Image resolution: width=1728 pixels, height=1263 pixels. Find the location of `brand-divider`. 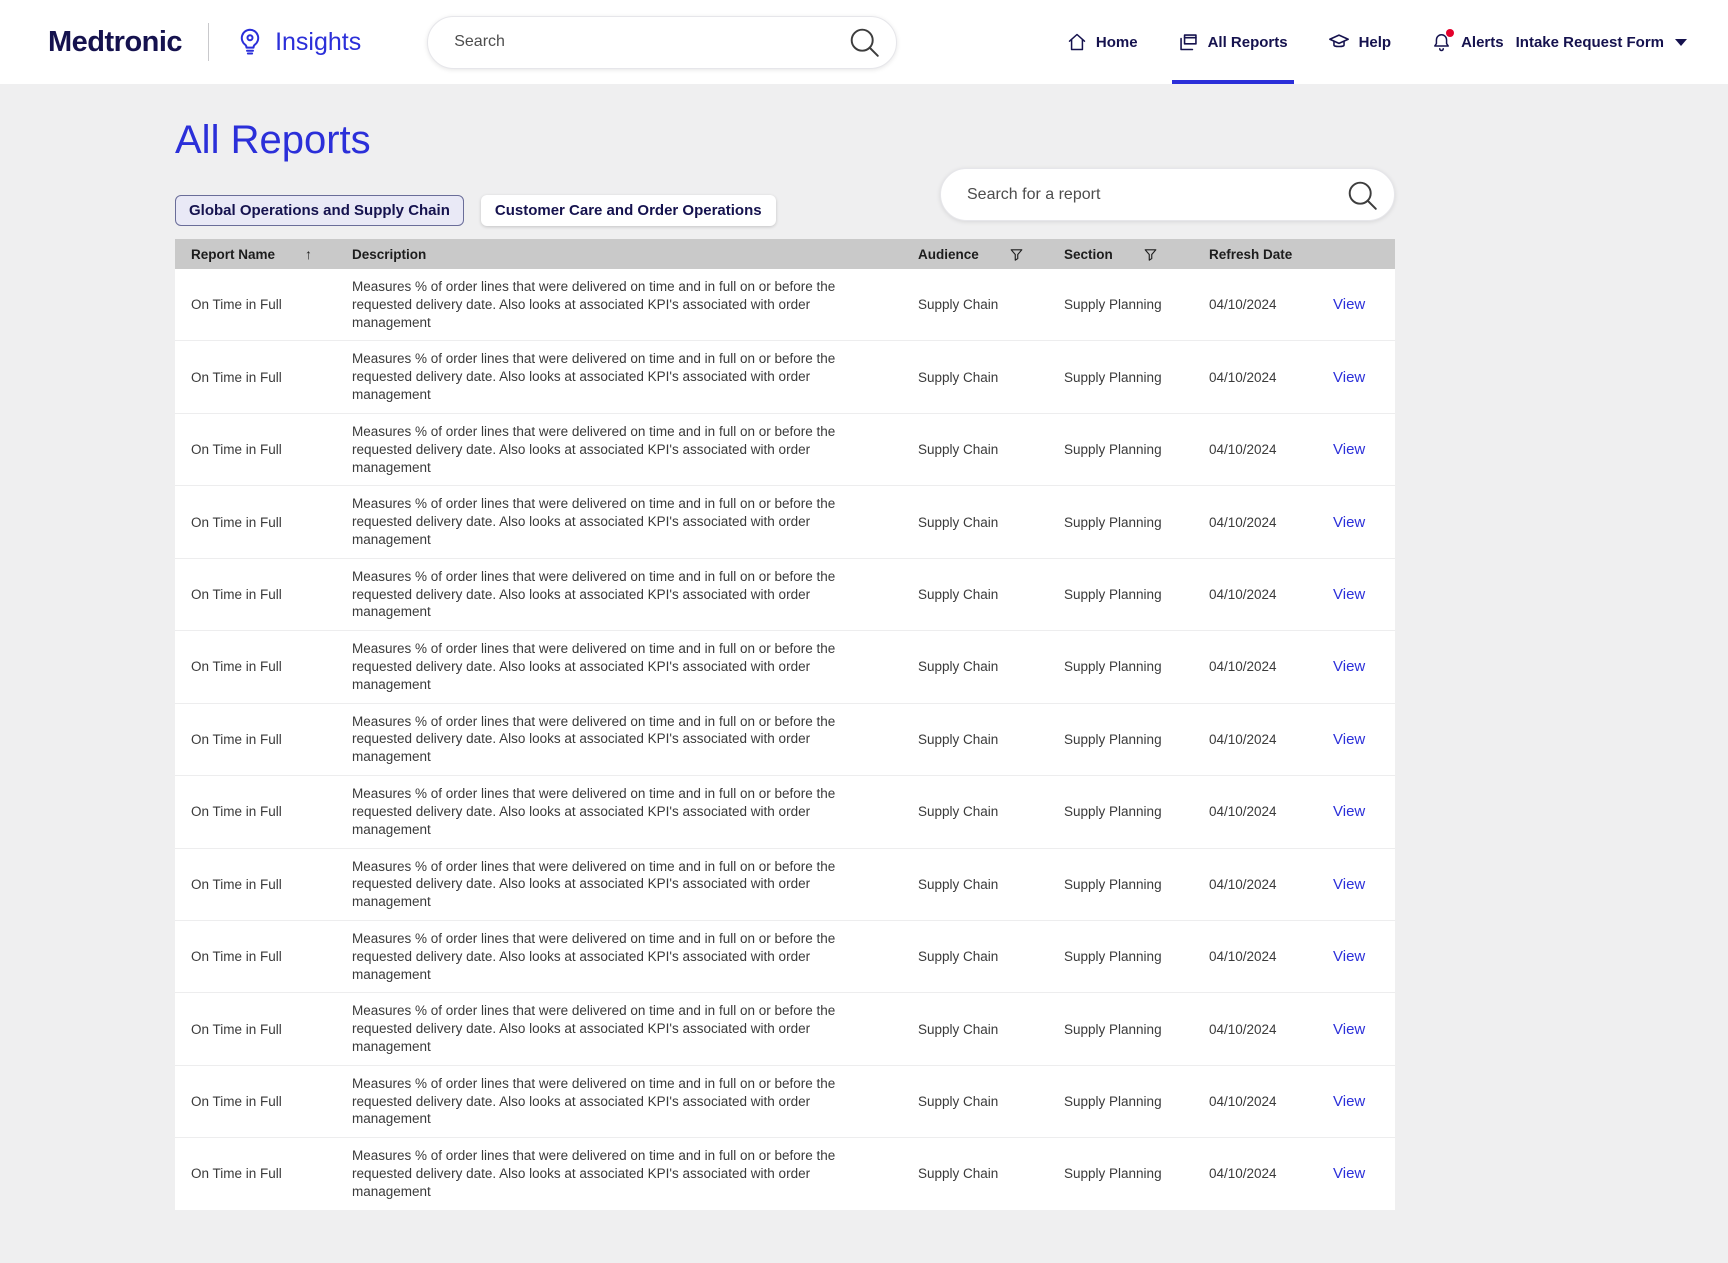

brand-divider is located at coordinates (209, 42).